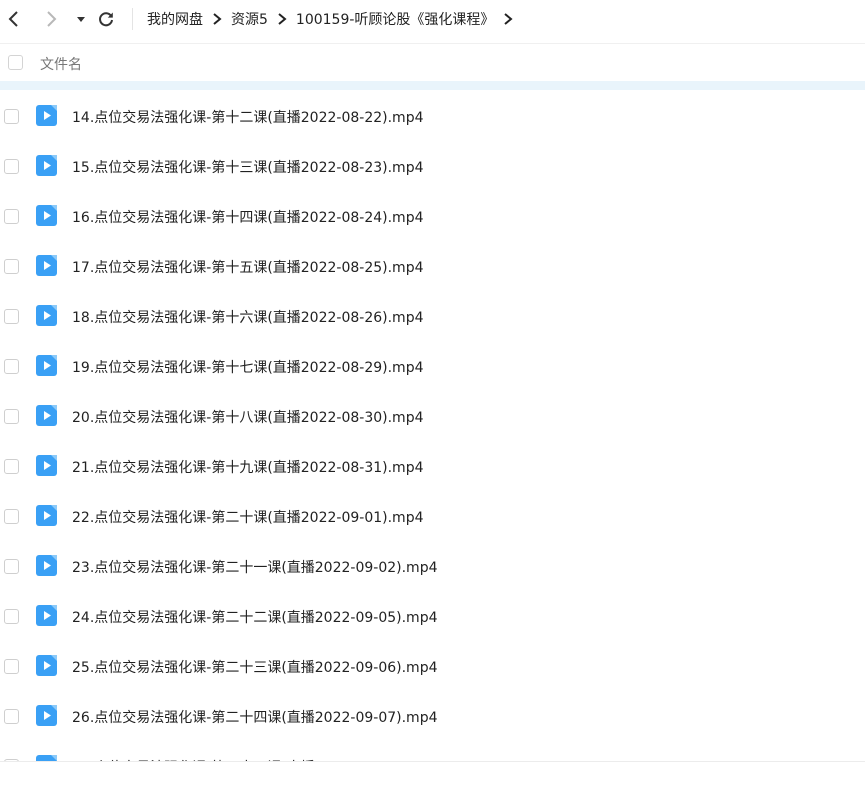 This screenshot has width=865, height=802. What do you see at coordinates (432, 761) in the screenshot?
I see `bottom-divider` at bounding box center [432, 761].